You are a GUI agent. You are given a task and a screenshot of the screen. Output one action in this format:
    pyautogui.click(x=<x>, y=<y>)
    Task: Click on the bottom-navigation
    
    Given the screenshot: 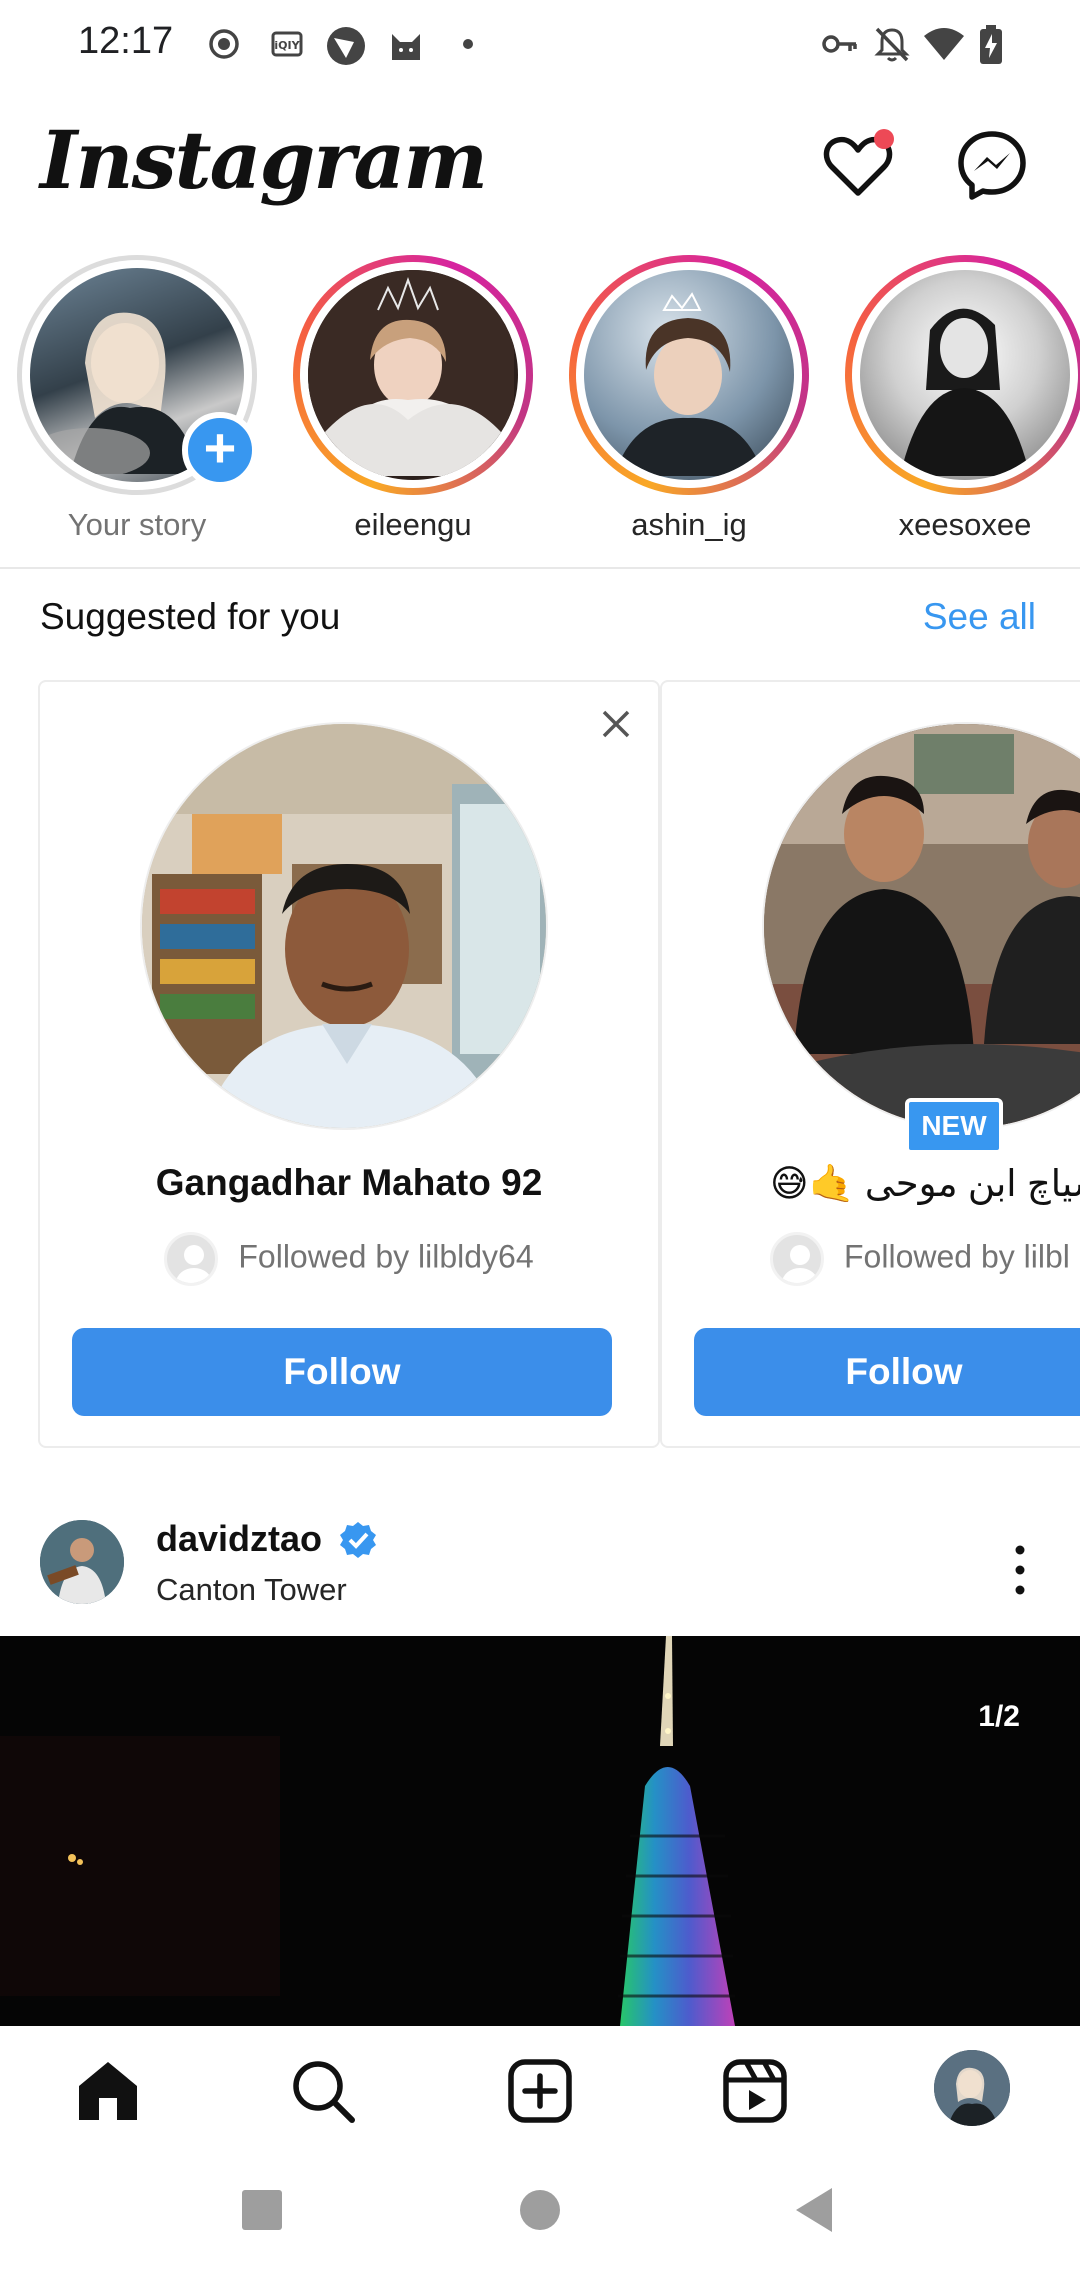 What is the action you would take?
    pyautogui.click(x=540, y=2086)
    